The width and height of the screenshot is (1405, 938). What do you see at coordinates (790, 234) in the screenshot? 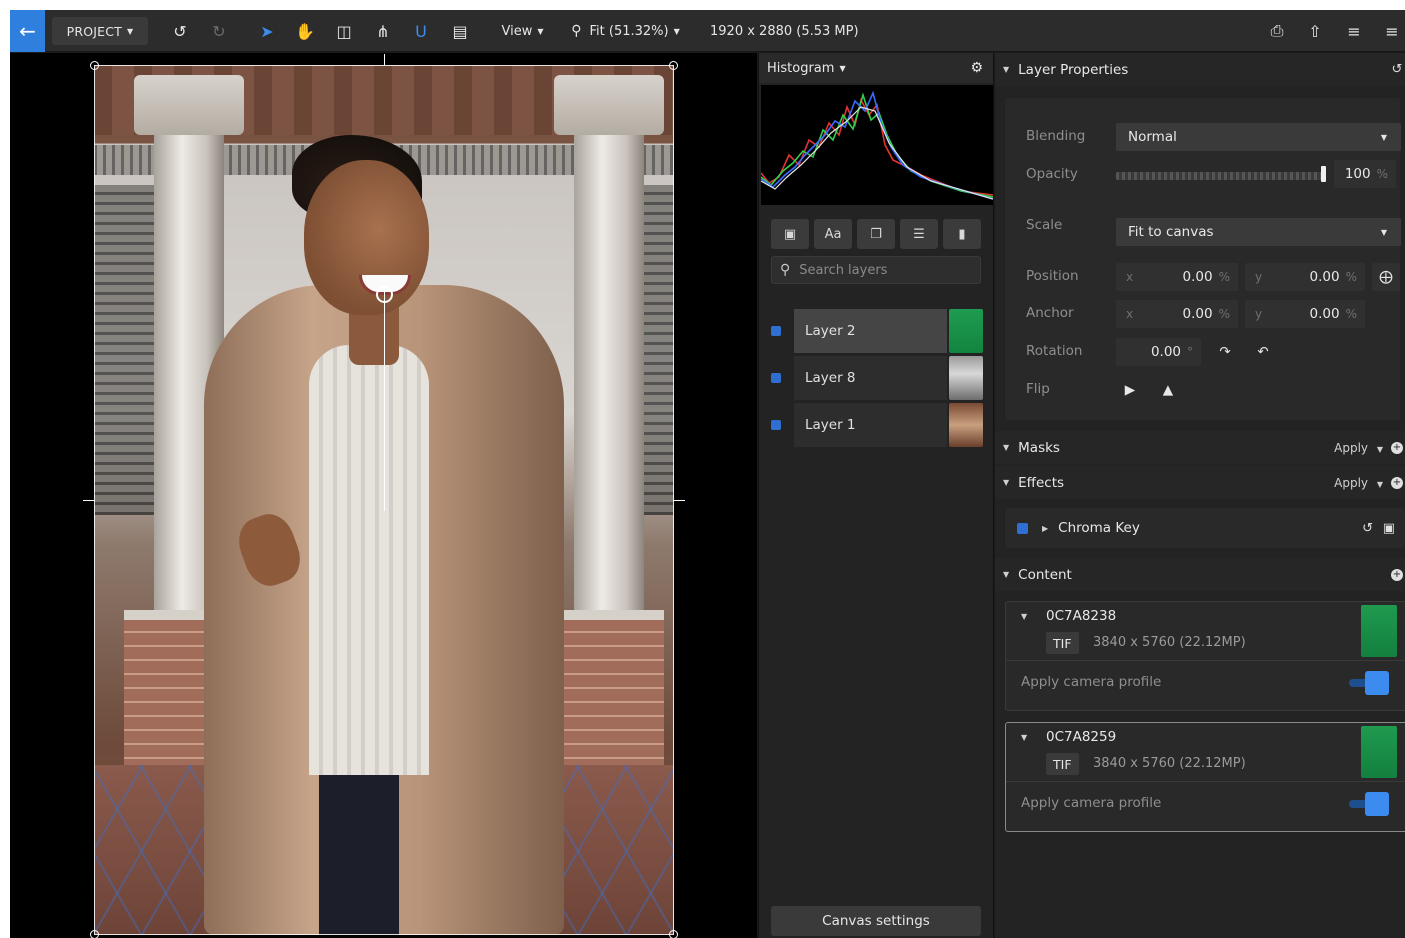
I see `add-image-layer-button: ▣` at bounding box center [790, 234].